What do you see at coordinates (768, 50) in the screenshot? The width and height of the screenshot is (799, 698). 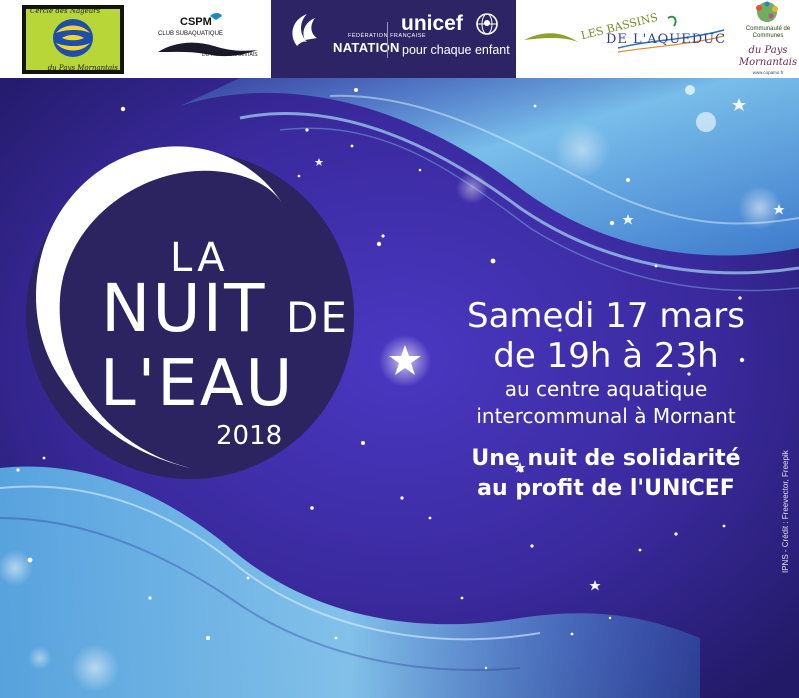 I see `copamo-line2: du Pays` at bounding box center [768, 50].